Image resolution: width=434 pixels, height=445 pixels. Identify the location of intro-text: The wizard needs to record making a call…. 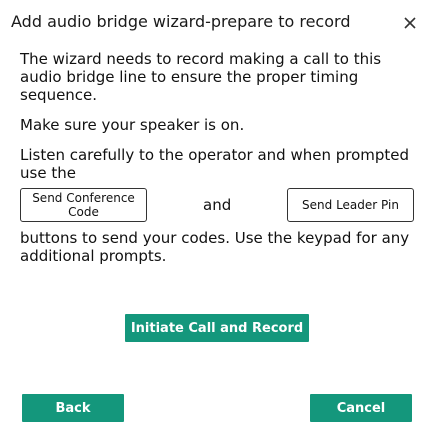
(201, 77).